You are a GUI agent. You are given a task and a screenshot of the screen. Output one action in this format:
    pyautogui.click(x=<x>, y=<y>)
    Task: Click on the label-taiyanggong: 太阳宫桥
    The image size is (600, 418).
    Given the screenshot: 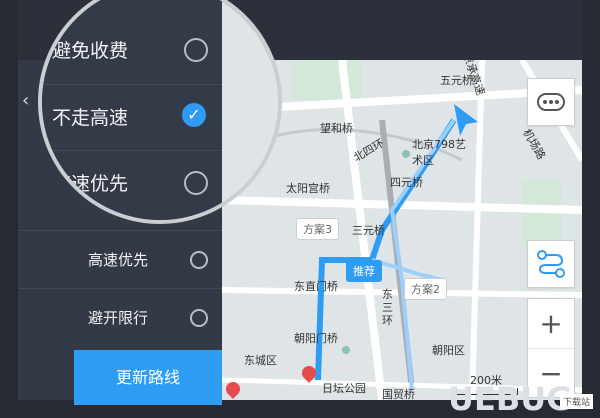 What is the action you would take?
    pyautogui.click(x=308, y=188)
    